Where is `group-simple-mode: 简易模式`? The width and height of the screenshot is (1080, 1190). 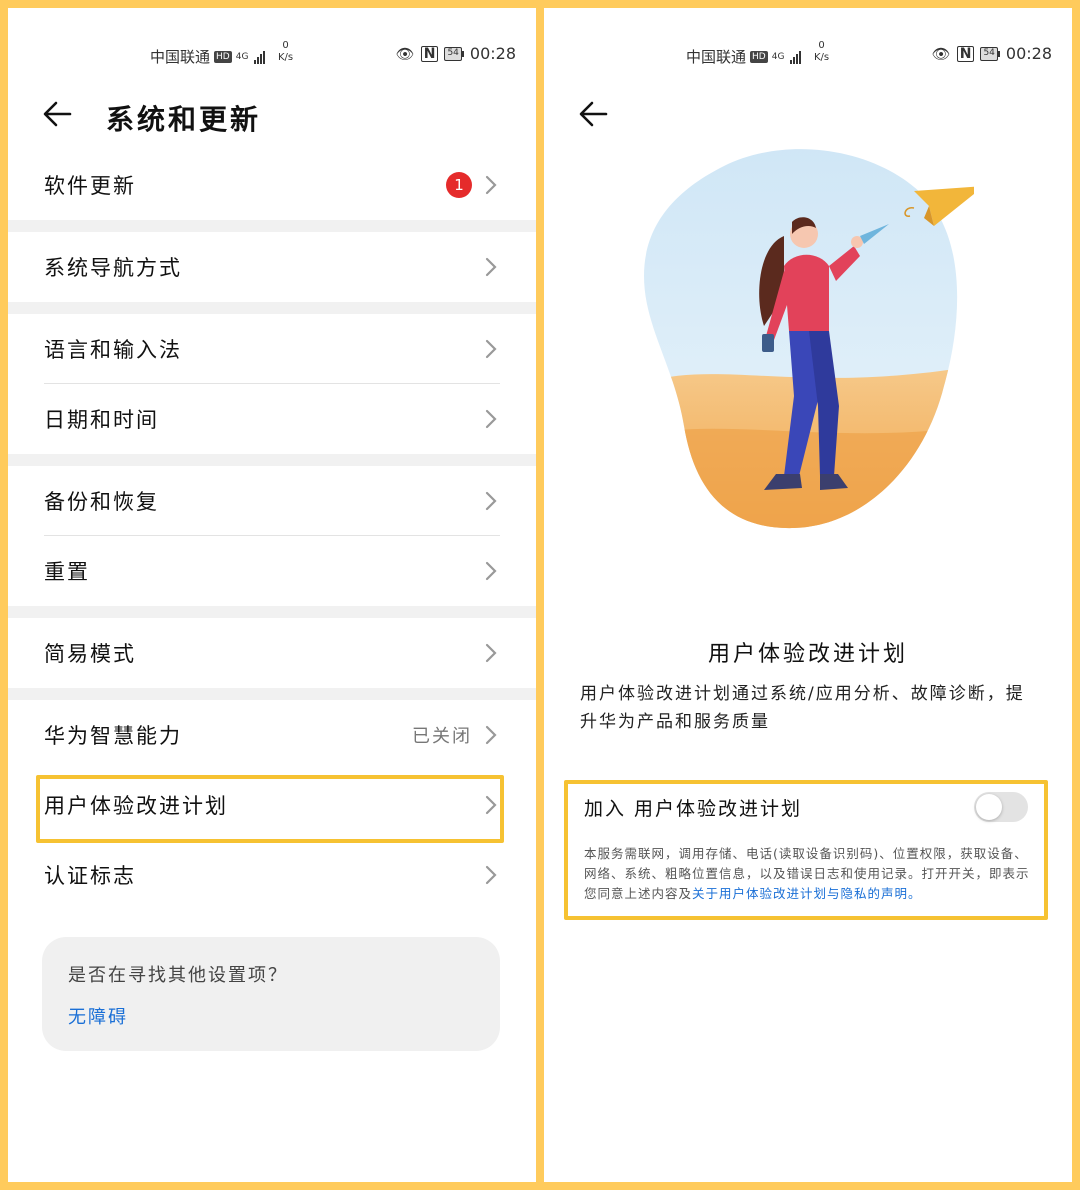
group-simple-mode: 简易模式 is located at coordinates (272, 653).